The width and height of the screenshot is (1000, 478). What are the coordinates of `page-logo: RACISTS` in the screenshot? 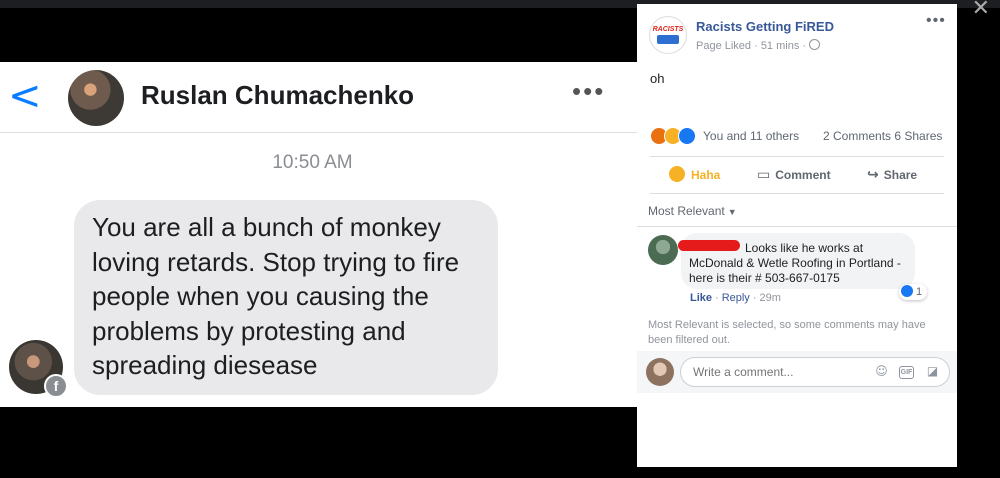 It's located at (668, 35).